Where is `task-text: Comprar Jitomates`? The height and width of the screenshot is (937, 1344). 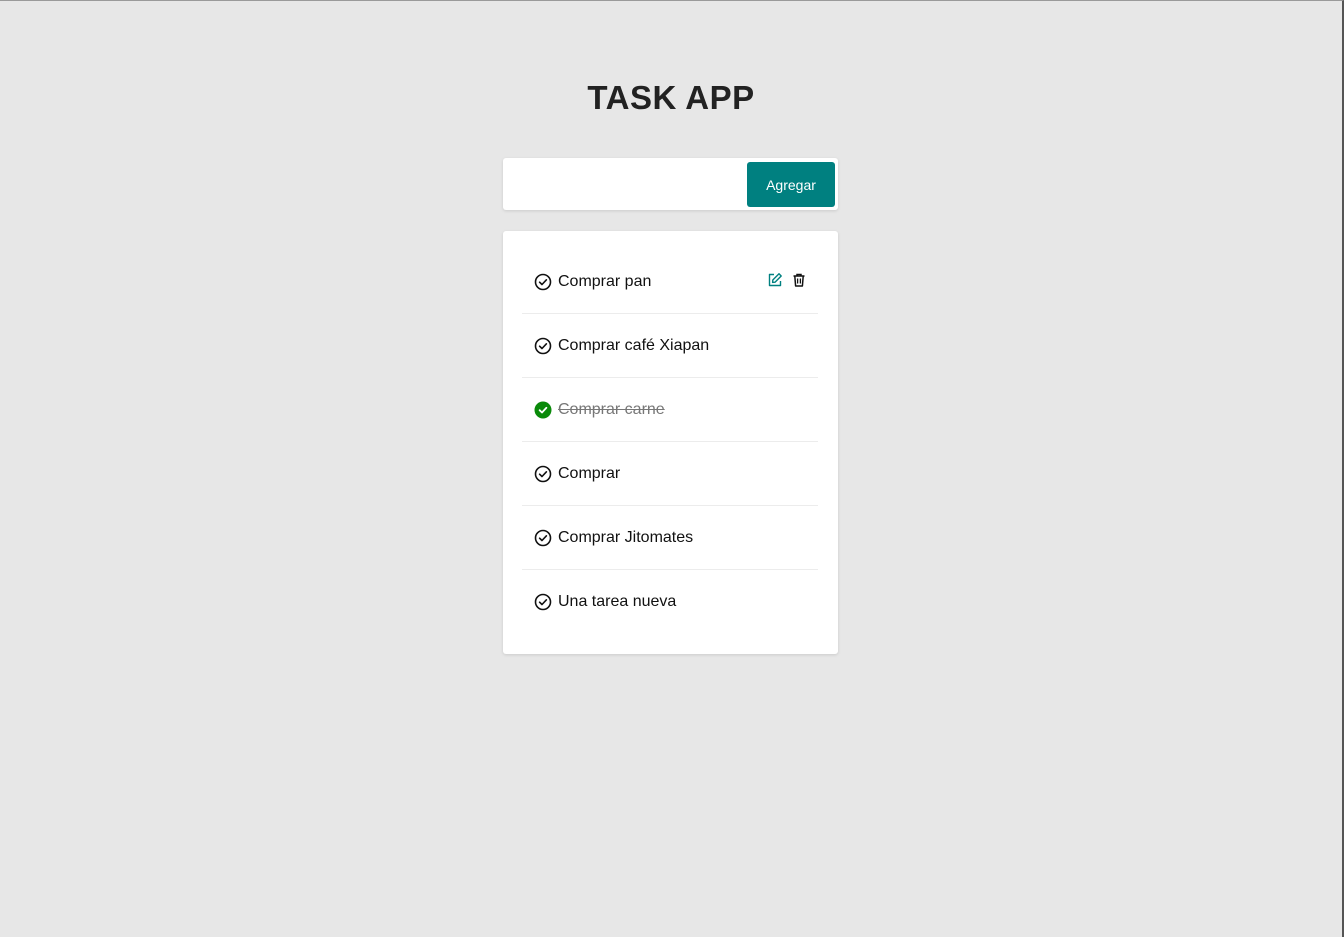
task-text: Comprar Jitomates is located at coordinates (626, 537).